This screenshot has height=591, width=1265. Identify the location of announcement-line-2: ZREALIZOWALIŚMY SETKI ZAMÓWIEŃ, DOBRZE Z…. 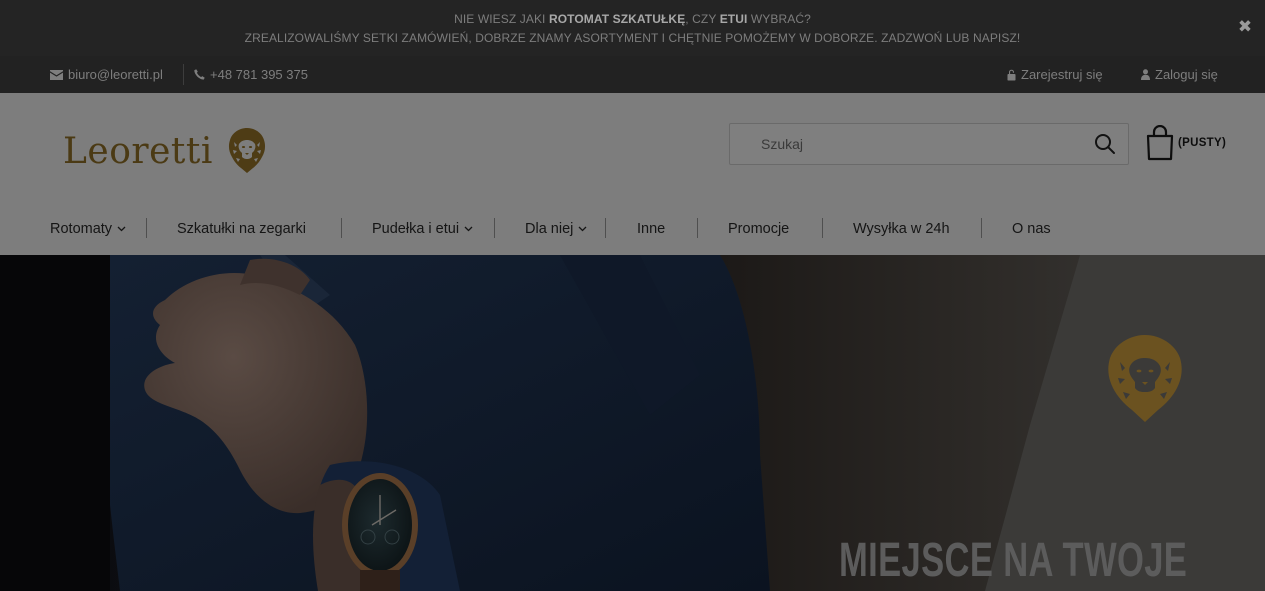
(632, 38).